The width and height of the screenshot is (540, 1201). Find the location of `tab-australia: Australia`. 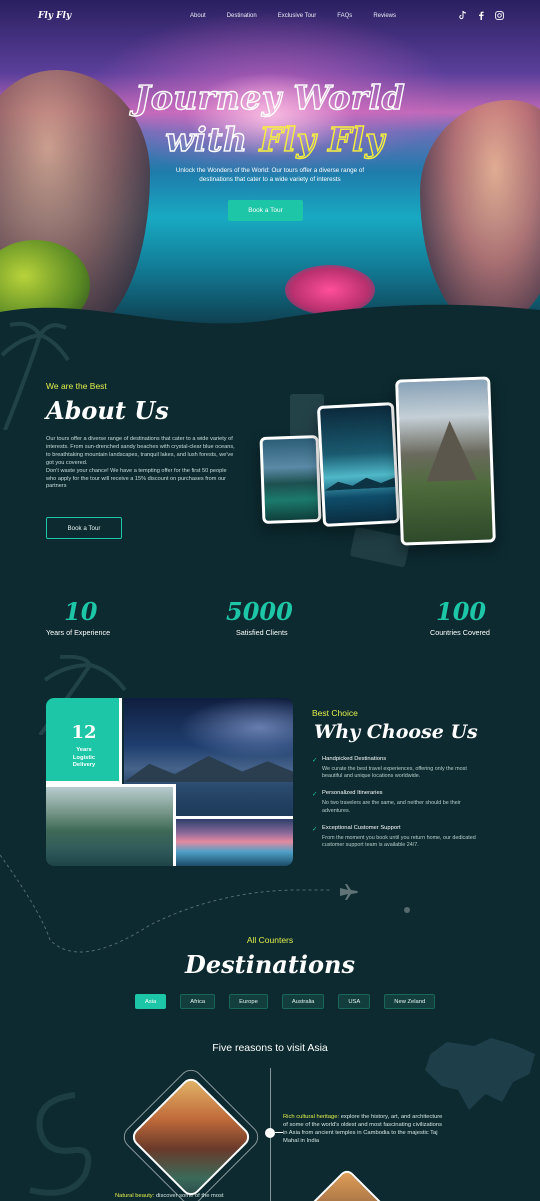

tab-australia: Australia is located at coordinates (303, 1001).